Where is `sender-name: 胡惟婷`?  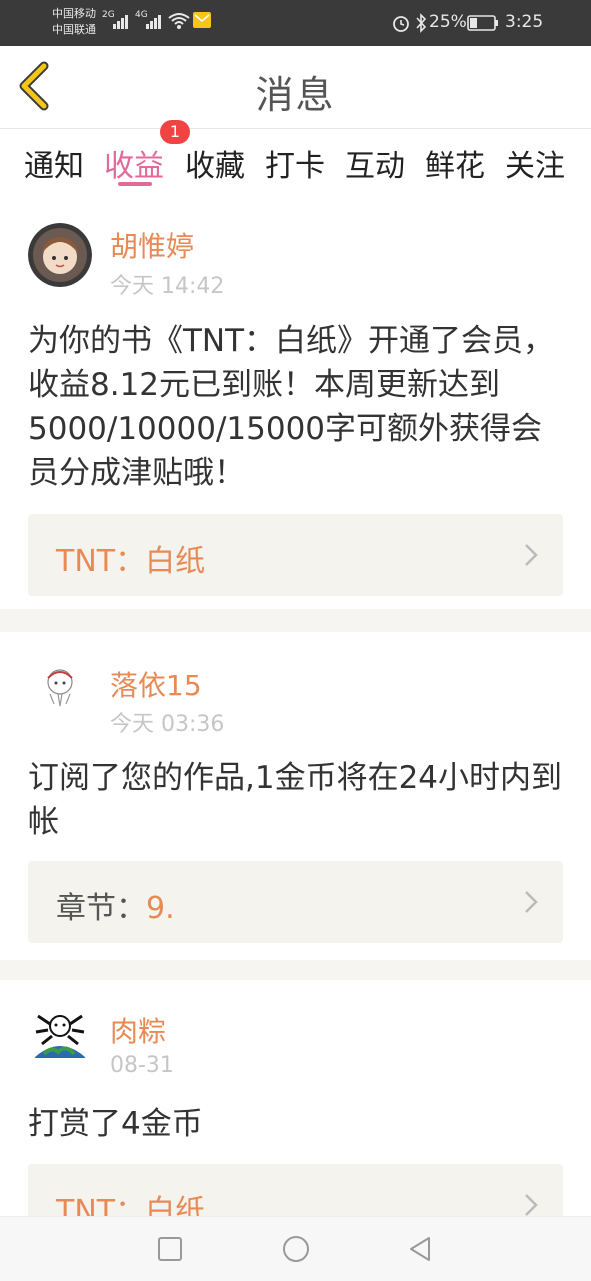
sender-name: 胡惟婷 is located at coordinates (152, 245).